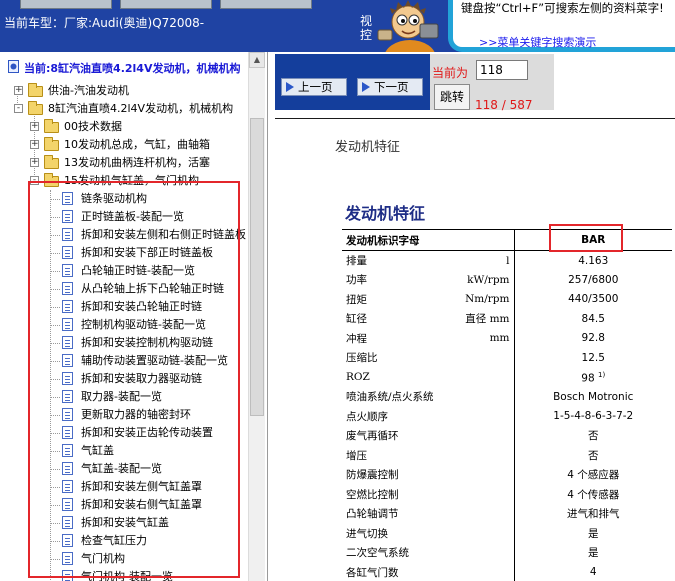 This screenshot has width=675, height=581. What do you see at coordinates (428, 240) in the screenshot?
I see `spec-header-key: 发动机标识字母` at bounding box center [428, 240].